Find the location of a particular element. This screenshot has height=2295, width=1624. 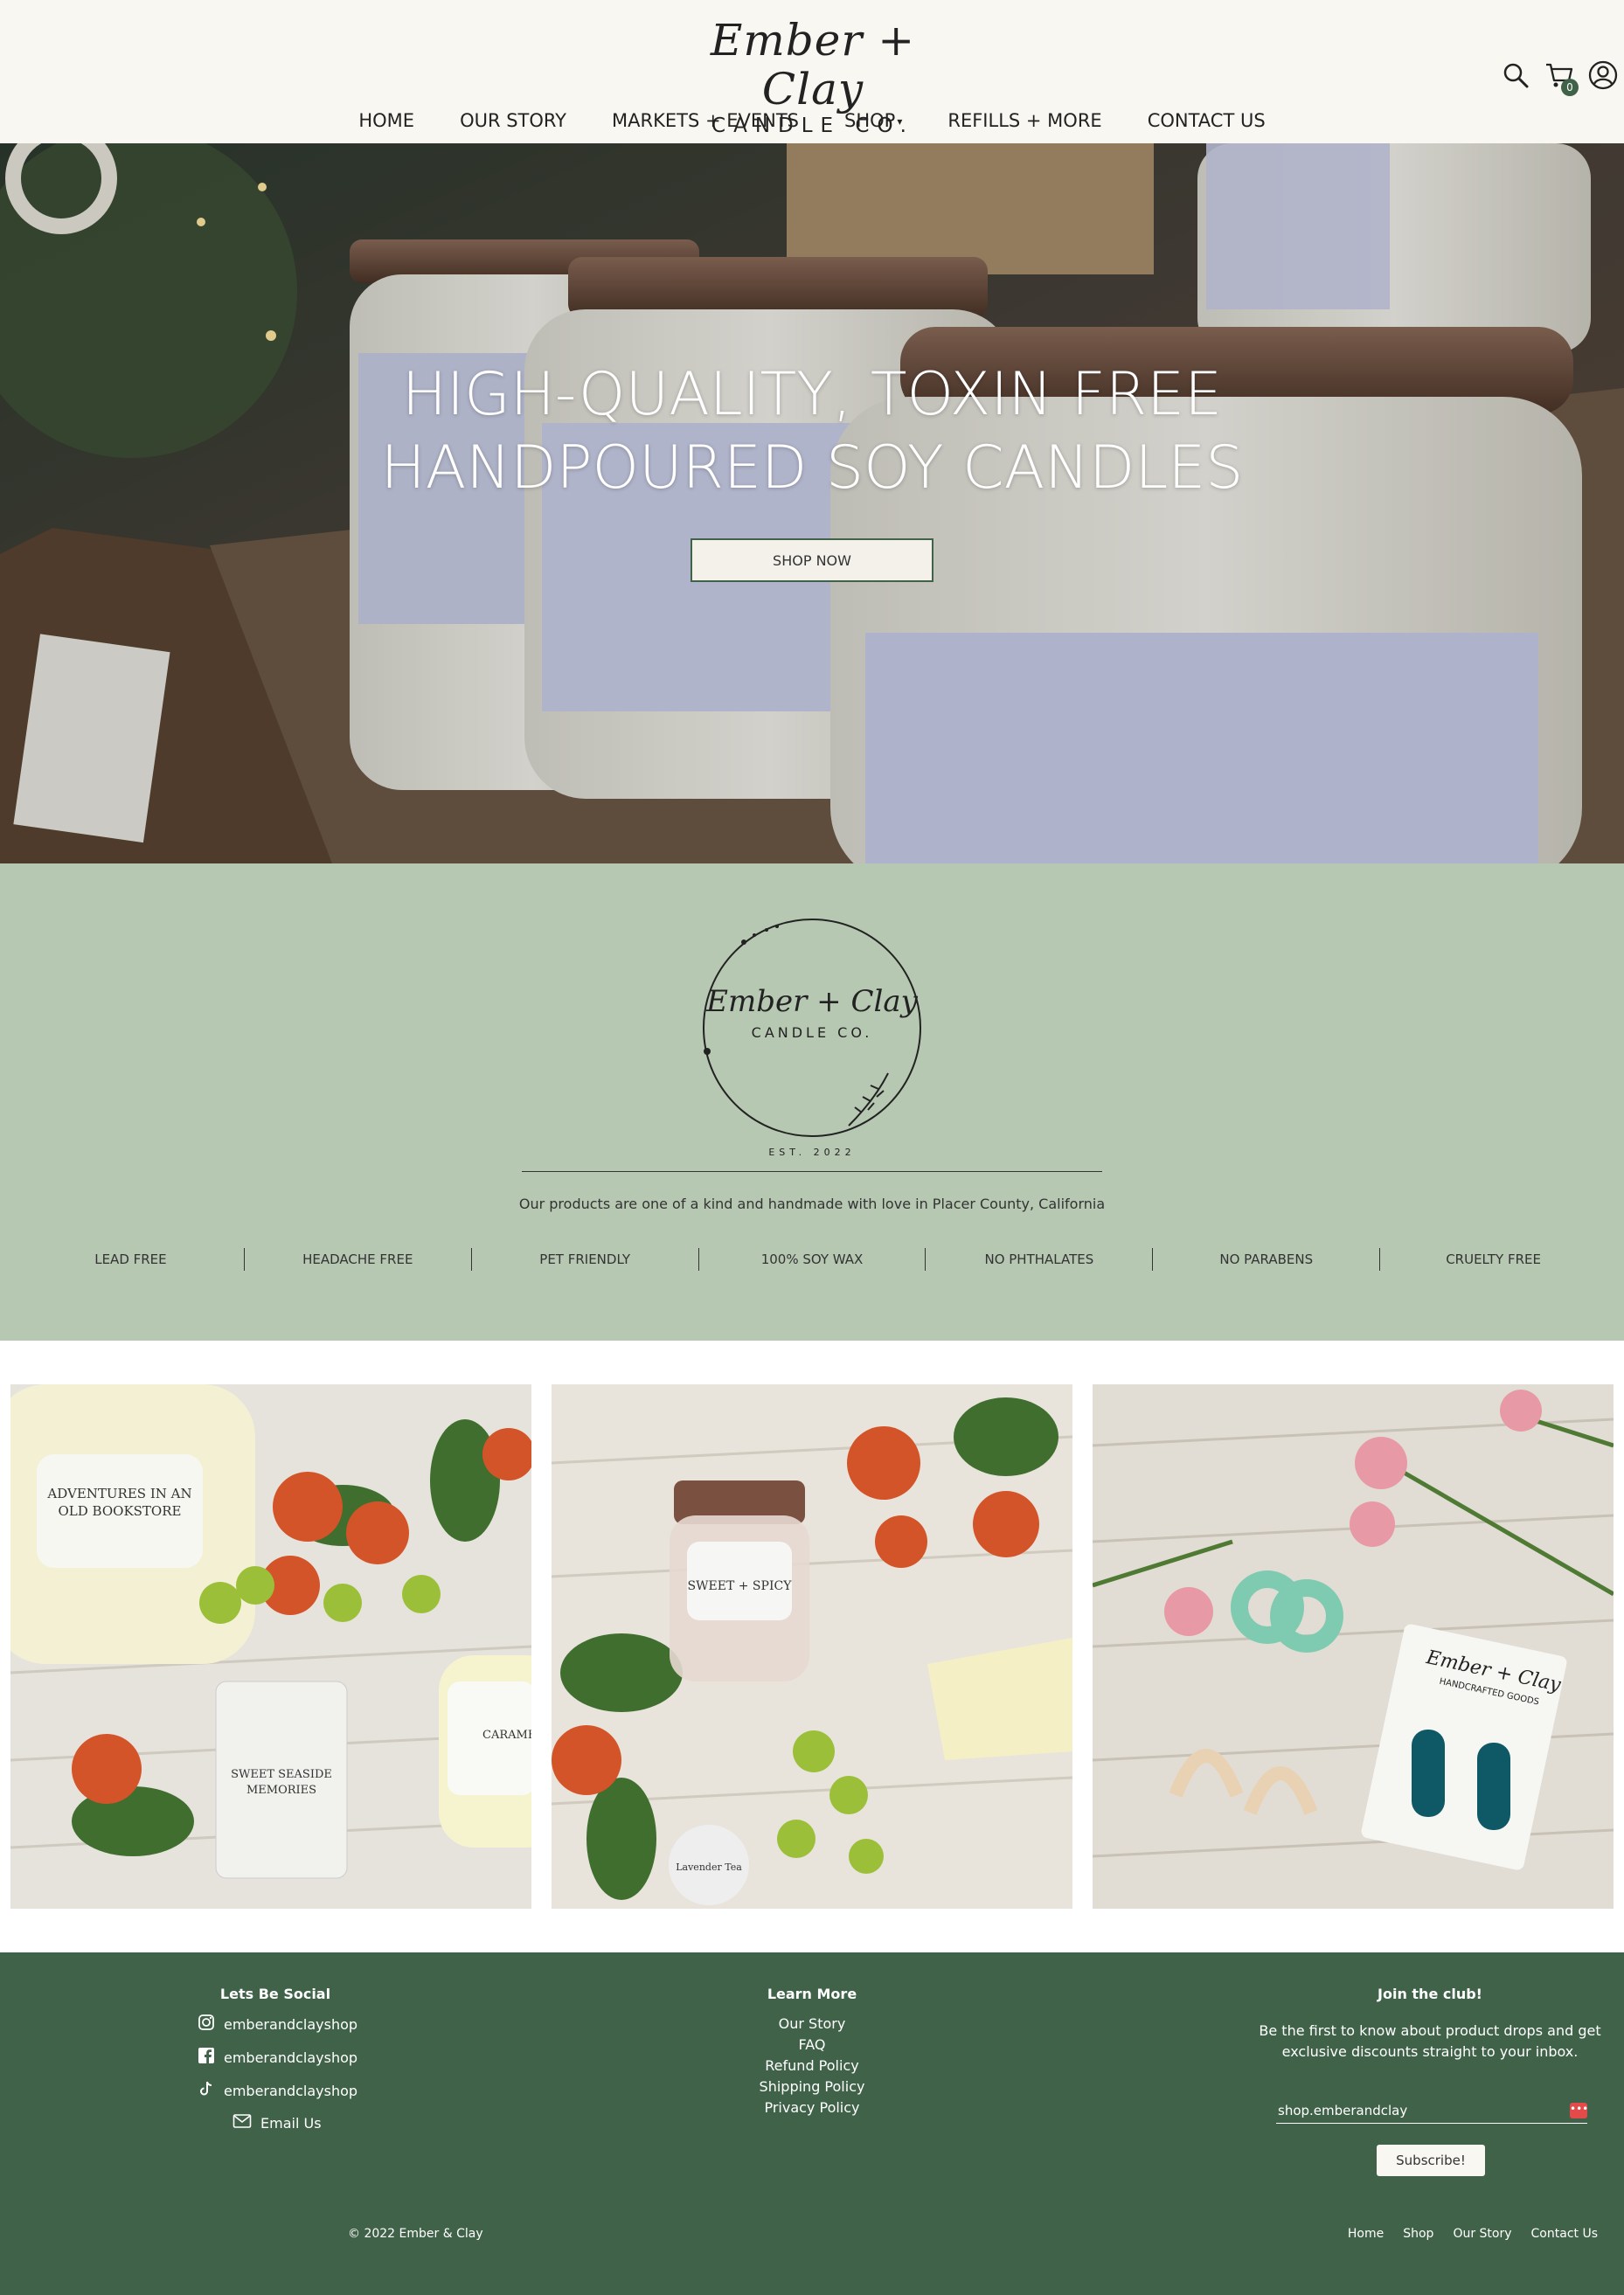

brand-seal-logo: Ember + Clay CANDLE CO. EST. 2022 is located at coordinates (812, 1037).